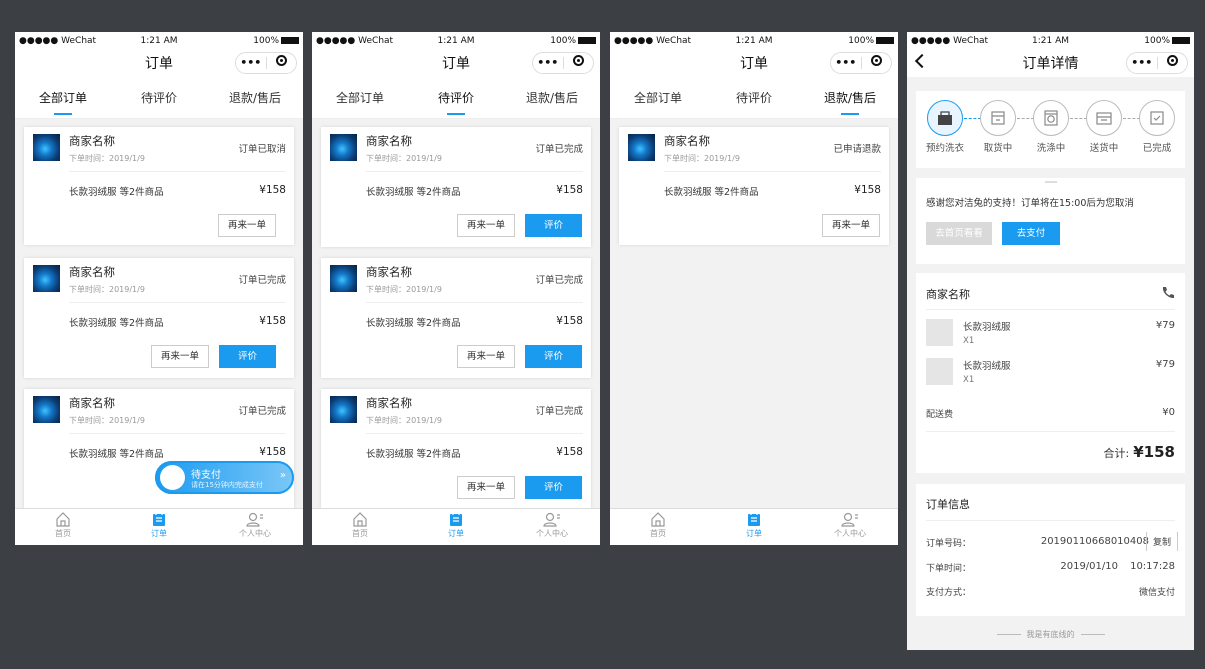  Describe the element at coordinates (1165, 325) in the screenshot. I see `goods-price: ¥79` at that location.